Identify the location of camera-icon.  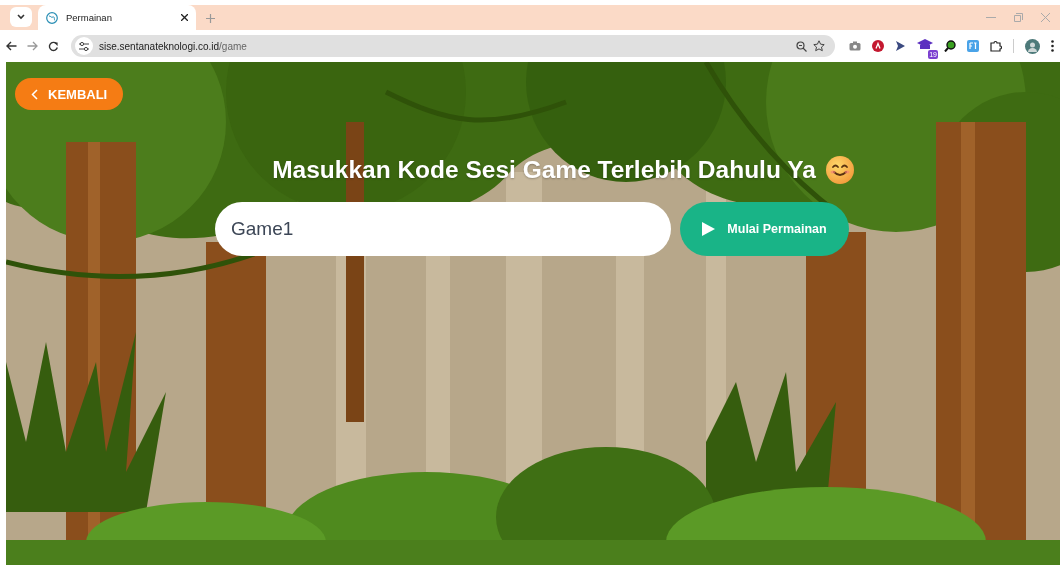
(855, 46).